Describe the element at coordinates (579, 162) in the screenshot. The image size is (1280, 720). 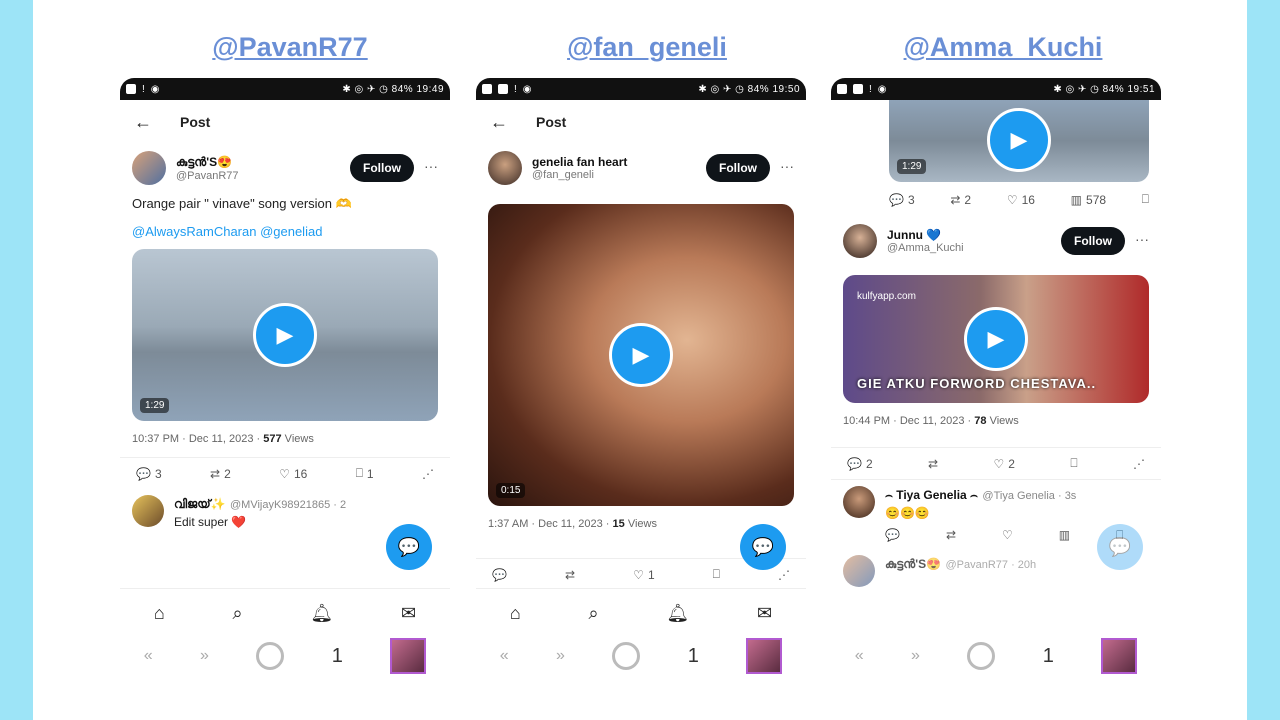
I see `display-name: genelia fan heart` at that location.